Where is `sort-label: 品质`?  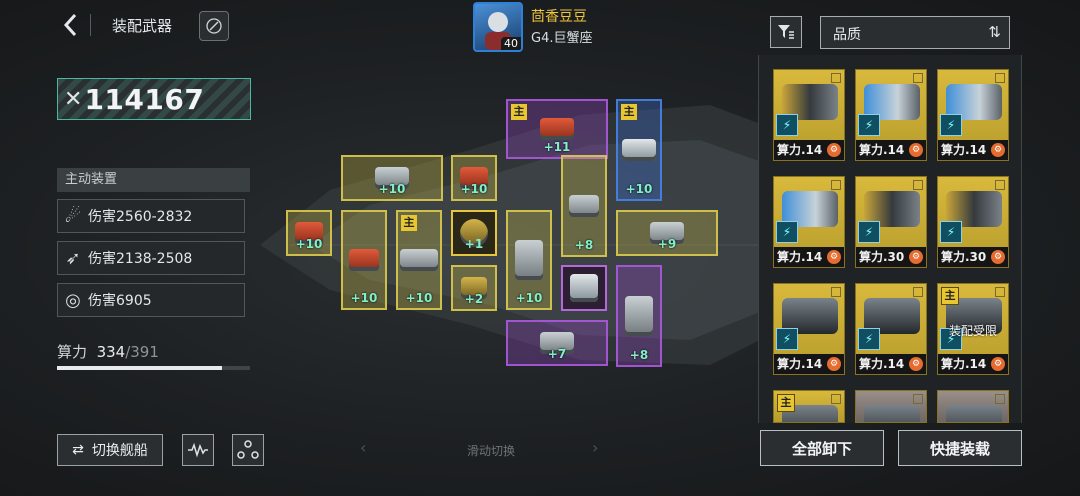
sort-label: 品质 is located at coordinates (847, 35).